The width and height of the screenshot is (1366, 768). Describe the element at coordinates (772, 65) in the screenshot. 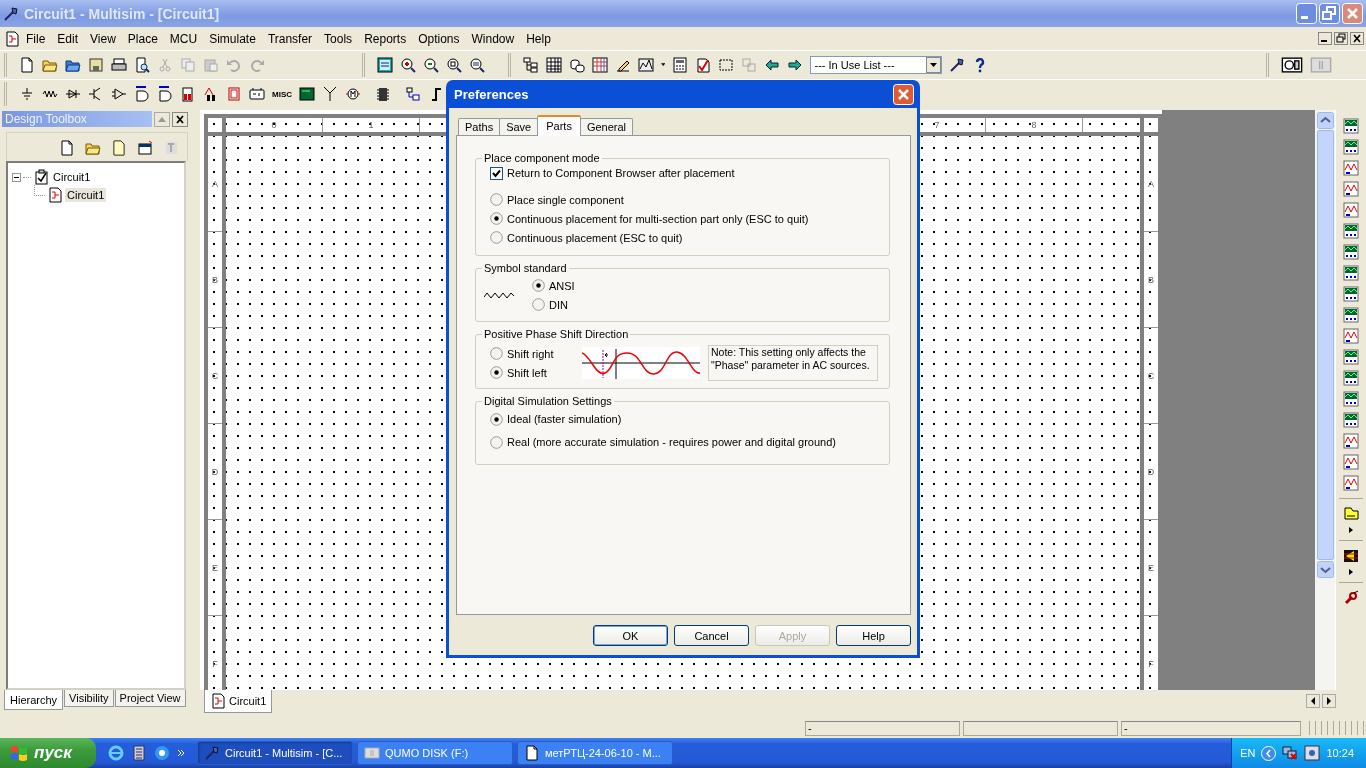

I see `left-arrow-icon` at that location.